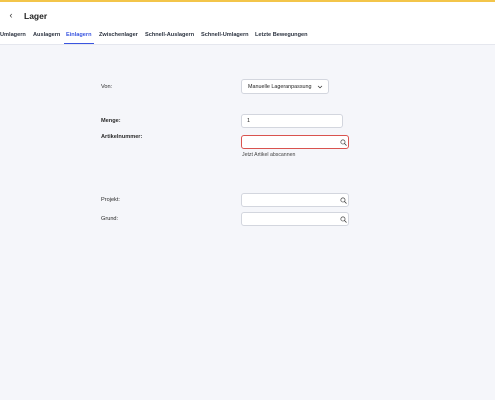 Image resolution: width=495 pixels, height=400 pixels. What do you see at coordinates (13, 35) in the screenshot?
I see `tab-umlagern: Umlagern` at bounding box center [13, 35].